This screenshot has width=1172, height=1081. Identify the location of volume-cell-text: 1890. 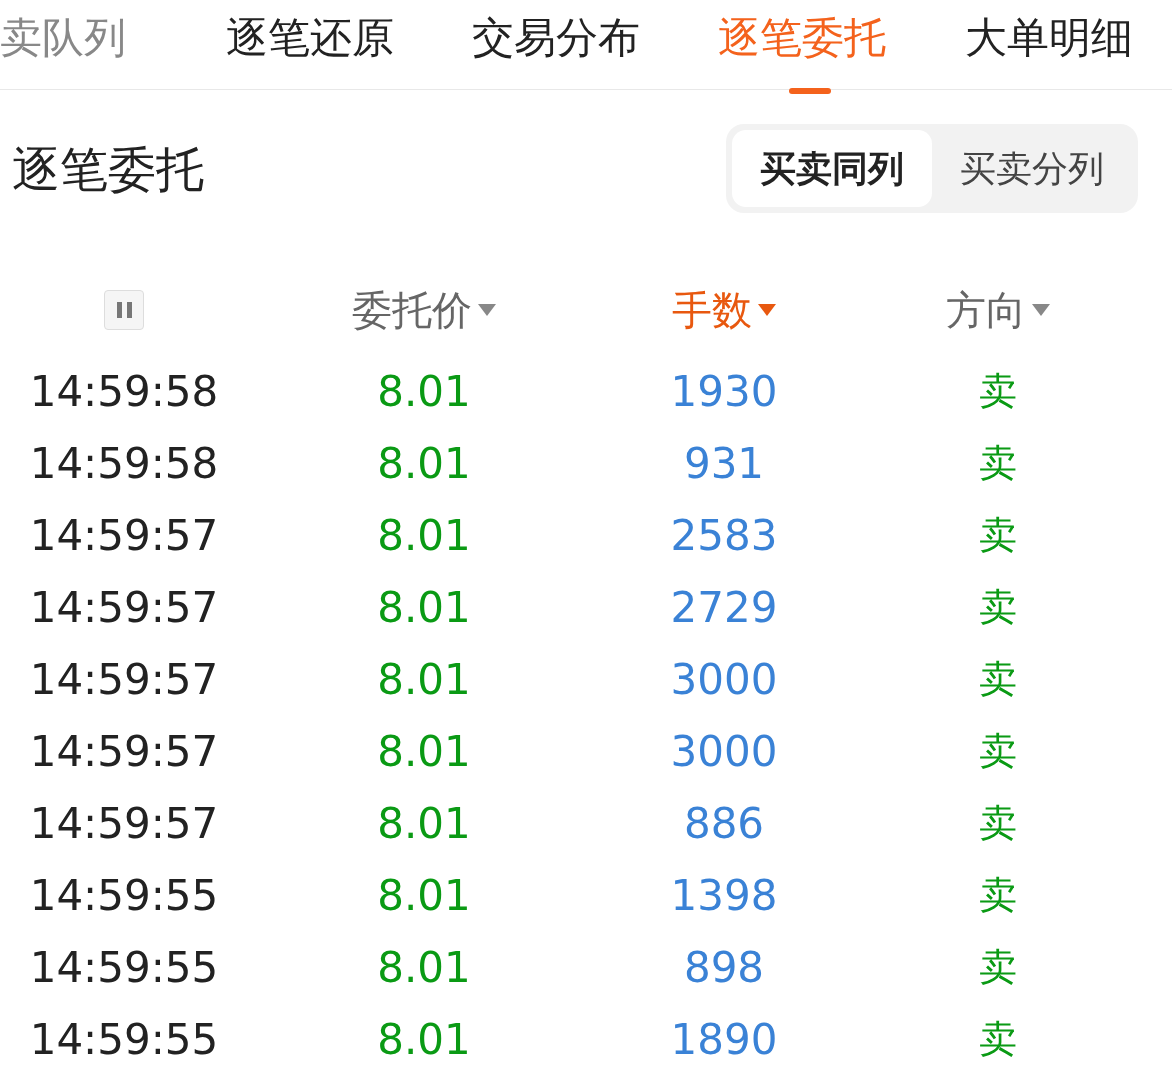
(724, 1039).